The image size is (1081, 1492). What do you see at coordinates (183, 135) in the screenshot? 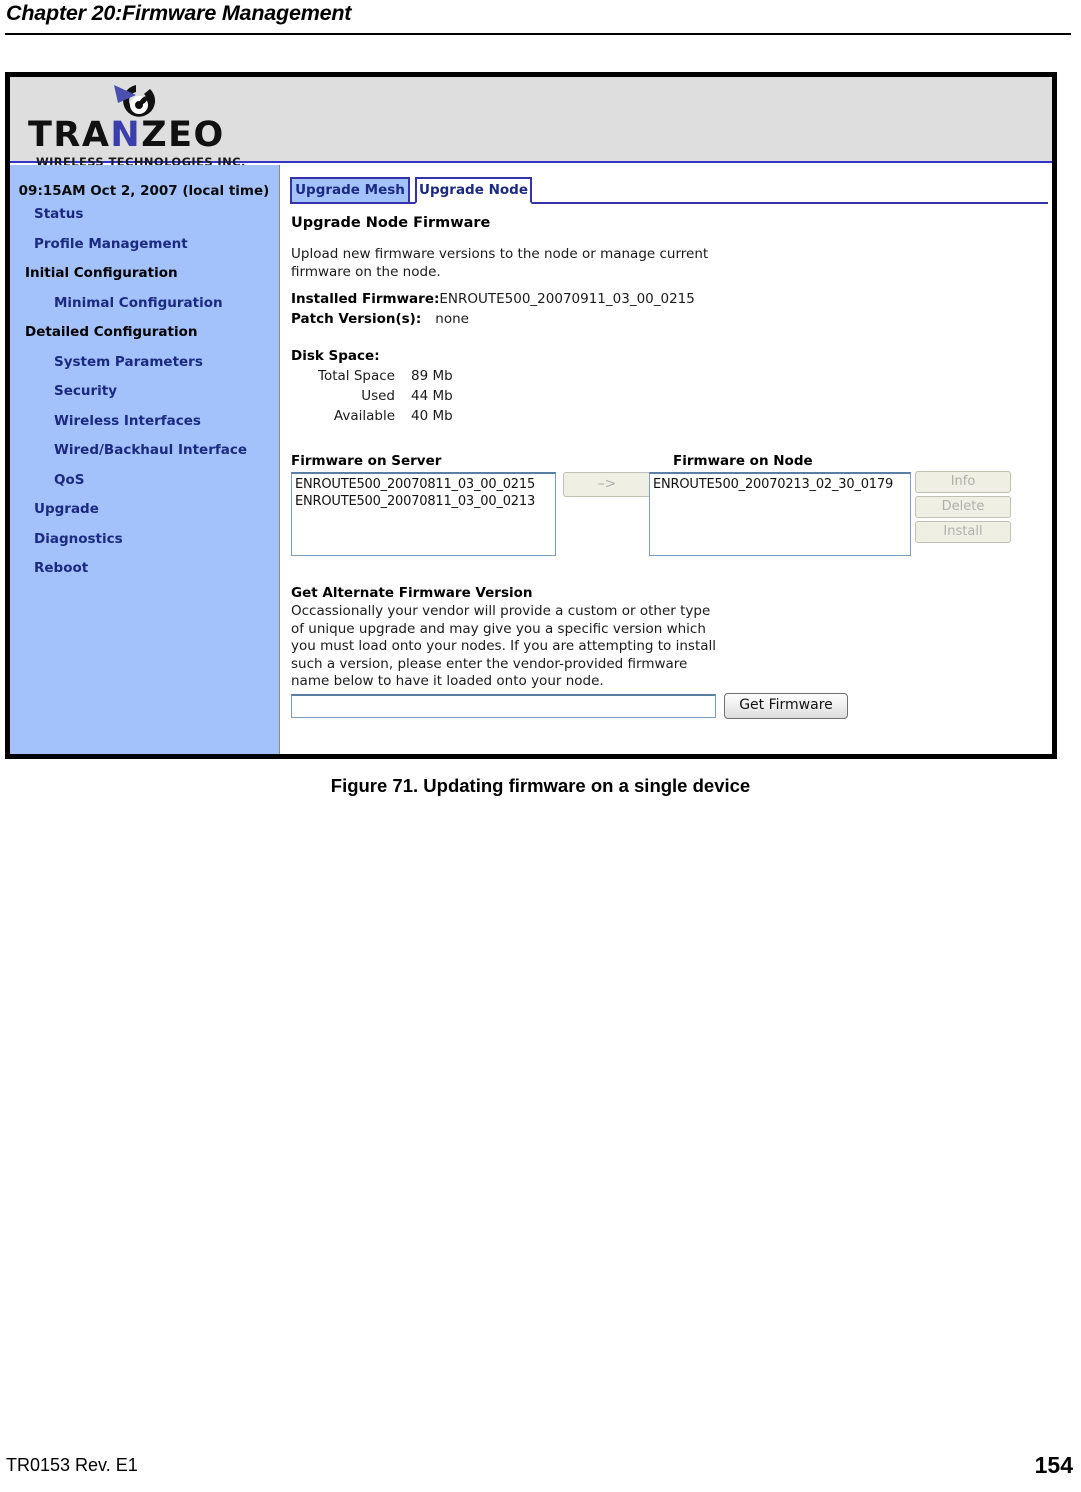
I see `wordmark-post: ZEO` at bounding box center [183, 135].